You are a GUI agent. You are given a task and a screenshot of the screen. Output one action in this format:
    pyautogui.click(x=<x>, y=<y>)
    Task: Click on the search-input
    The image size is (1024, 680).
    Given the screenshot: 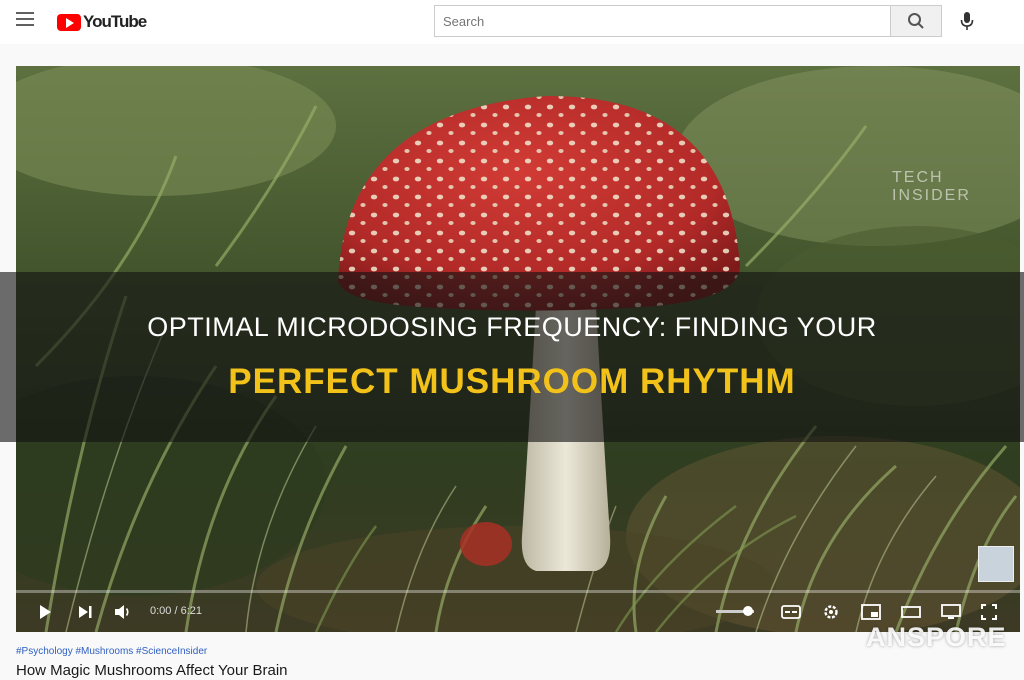 What is the action you would take?
    pyautogui.click(x=670, y=21)
    